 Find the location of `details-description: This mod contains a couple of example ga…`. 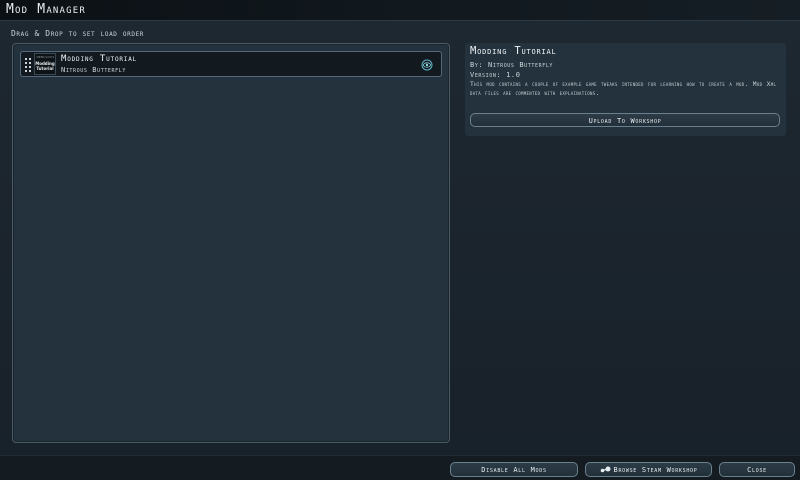

details-description: This mod contains a couple of example ga… is located at coordinates (623, 89).